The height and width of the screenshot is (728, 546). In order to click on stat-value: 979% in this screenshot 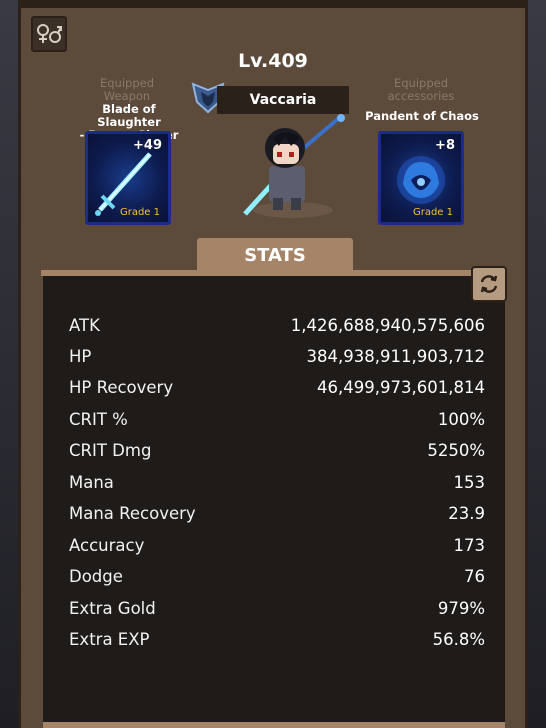, I will do `click(461, 608)`.